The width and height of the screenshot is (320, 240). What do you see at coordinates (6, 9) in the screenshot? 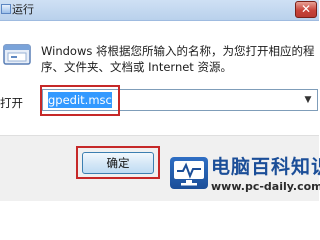
I see `run-icon` at bounding box center [6, 9].